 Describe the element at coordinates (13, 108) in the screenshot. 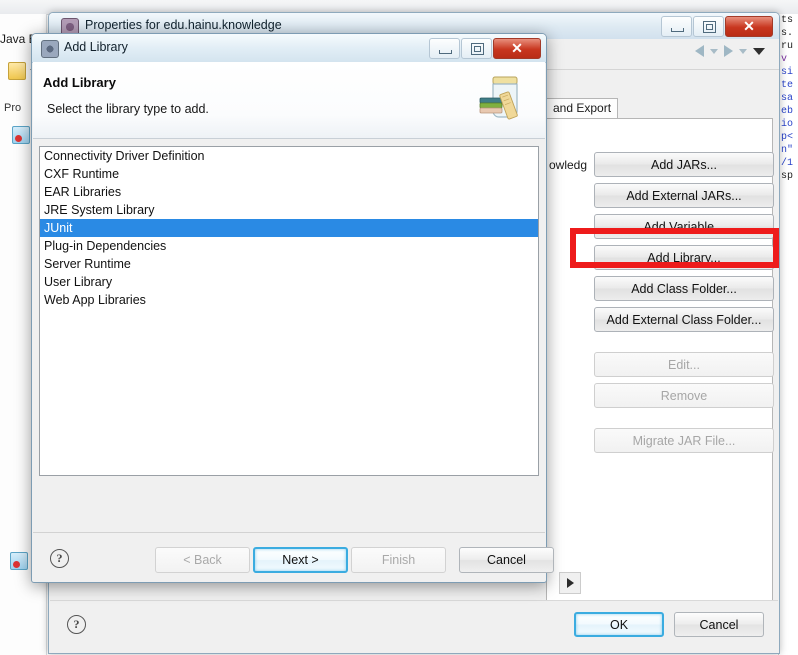

I see `view-label: Pro` at that location.